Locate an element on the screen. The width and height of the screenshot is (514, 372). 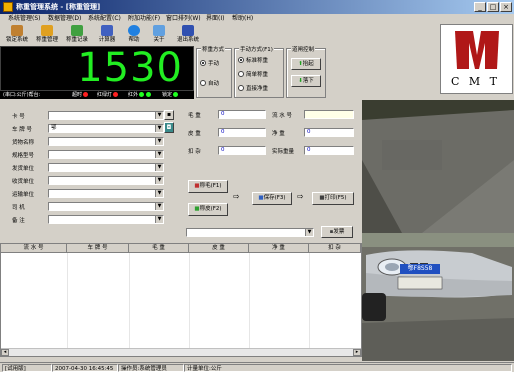
menu-system: 系统管理(S) is located at coordinates (24, 19).